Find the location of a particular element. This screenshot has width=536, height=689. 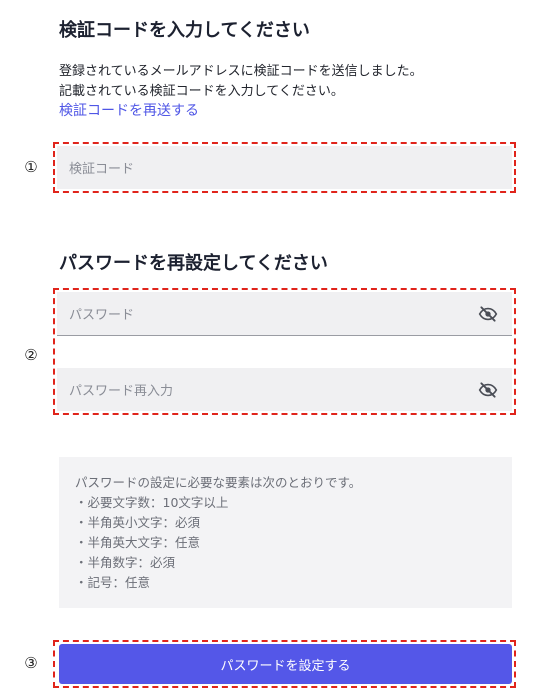

verify-description-line2: 記載されている検証コードを入力してください。 is located at coordinates (201, 91).